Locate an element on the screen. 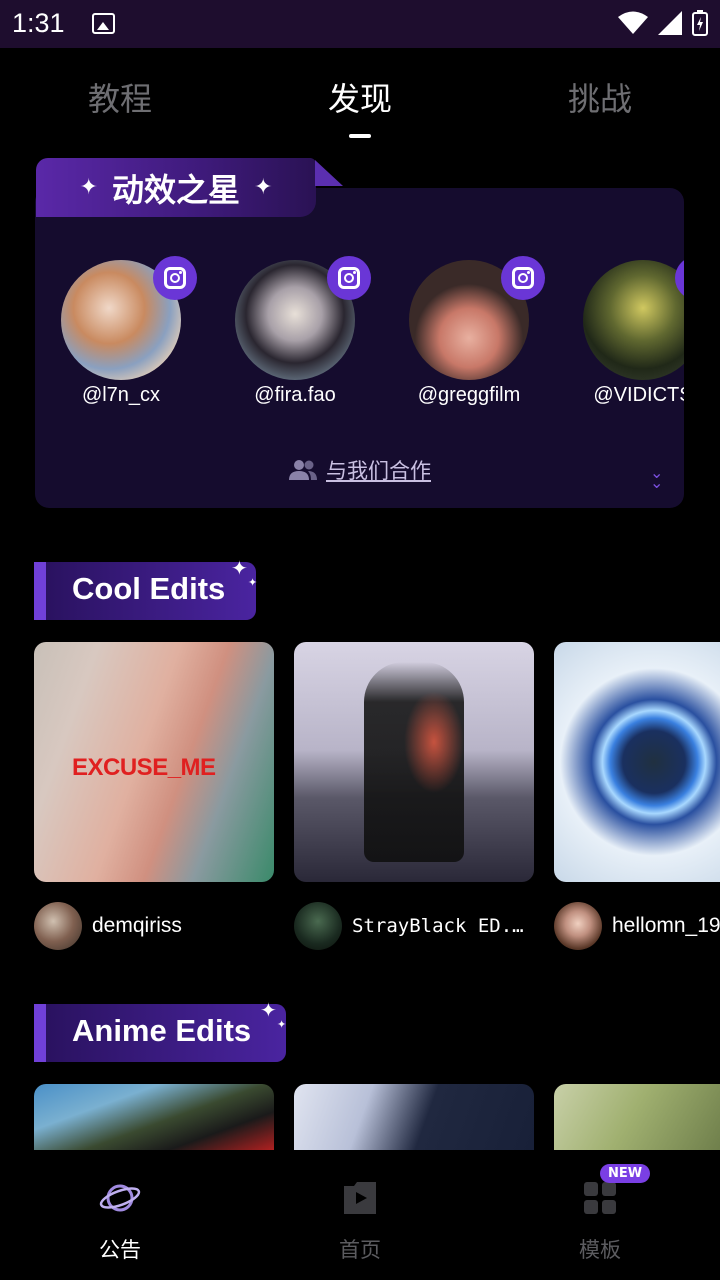  author-row: demqiriss is located at coordinates (108, 926).